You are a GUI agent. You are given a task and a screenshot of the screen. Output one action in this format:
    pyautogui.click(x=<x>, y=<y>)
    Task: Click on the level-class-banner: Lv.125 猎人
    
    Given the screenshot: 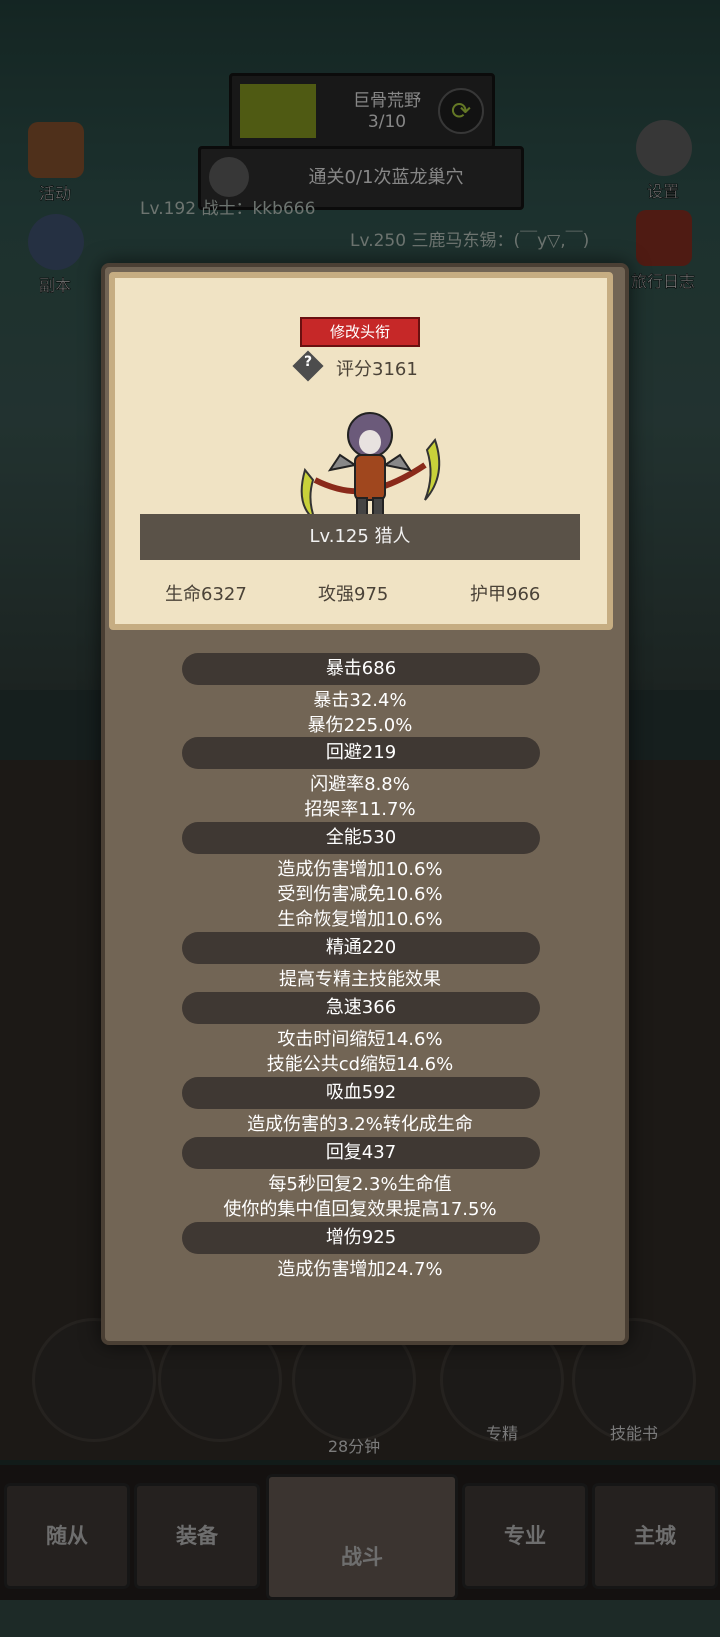 What is the action you would take?
    pyautogui.click(x=360, y=537)
    